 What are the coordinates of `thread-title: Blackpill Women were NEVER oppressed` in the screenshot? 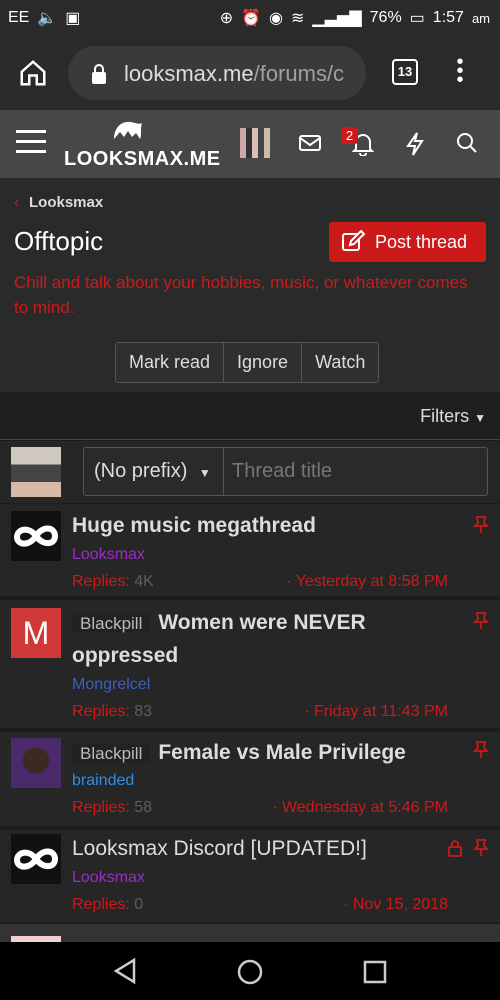 It's located at (237, 639).